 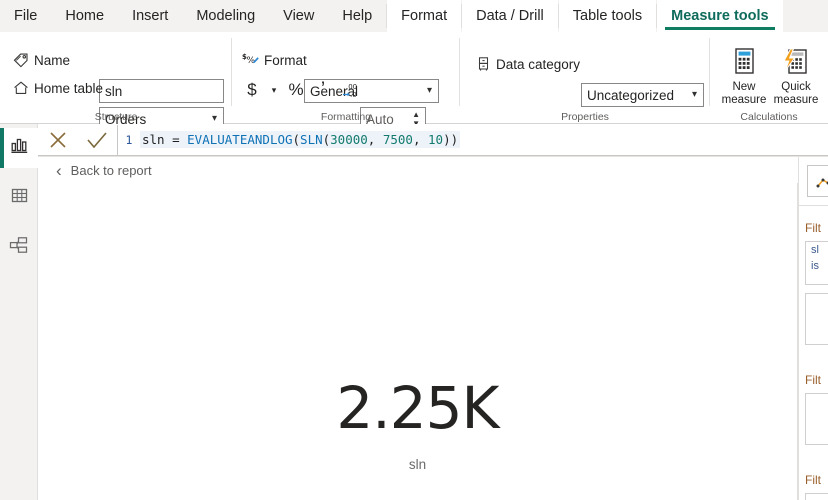 I want to click on tab-view-label: View, so click(x=299, y=16).